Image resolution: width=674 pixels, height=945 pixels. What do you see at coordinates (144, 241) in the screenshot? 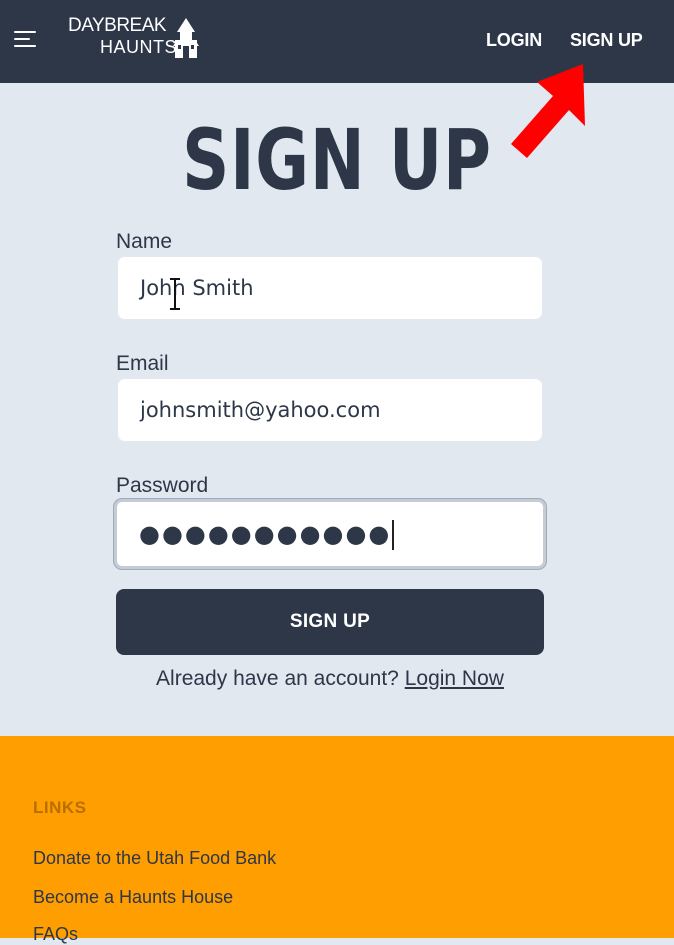
I see `name-label: Name` at bounding box center [144, 241].